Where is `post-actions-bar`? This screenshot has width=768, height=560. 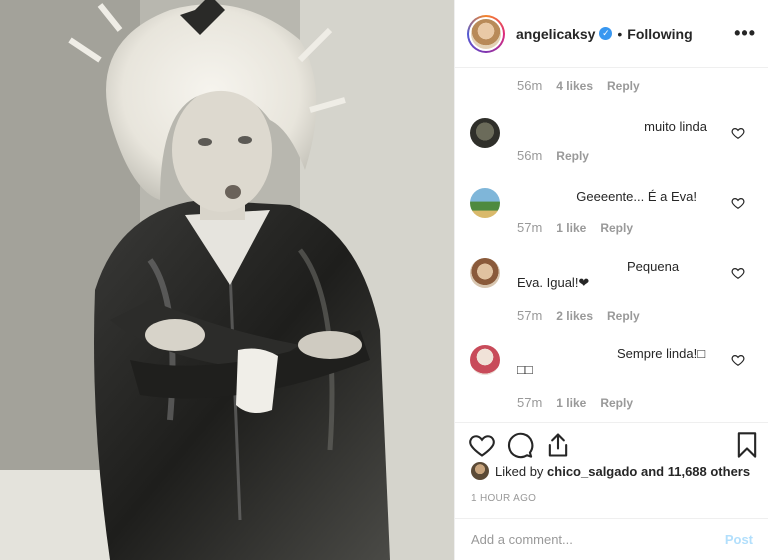 post-actions-bar is located at coordinates (611, 444).